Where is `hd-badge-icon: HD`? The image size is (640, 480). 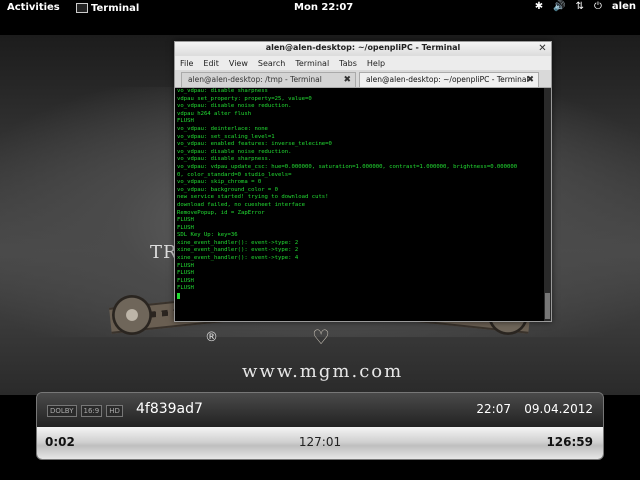
hd-badge-icon: HD is located at coordinates (114, 411).